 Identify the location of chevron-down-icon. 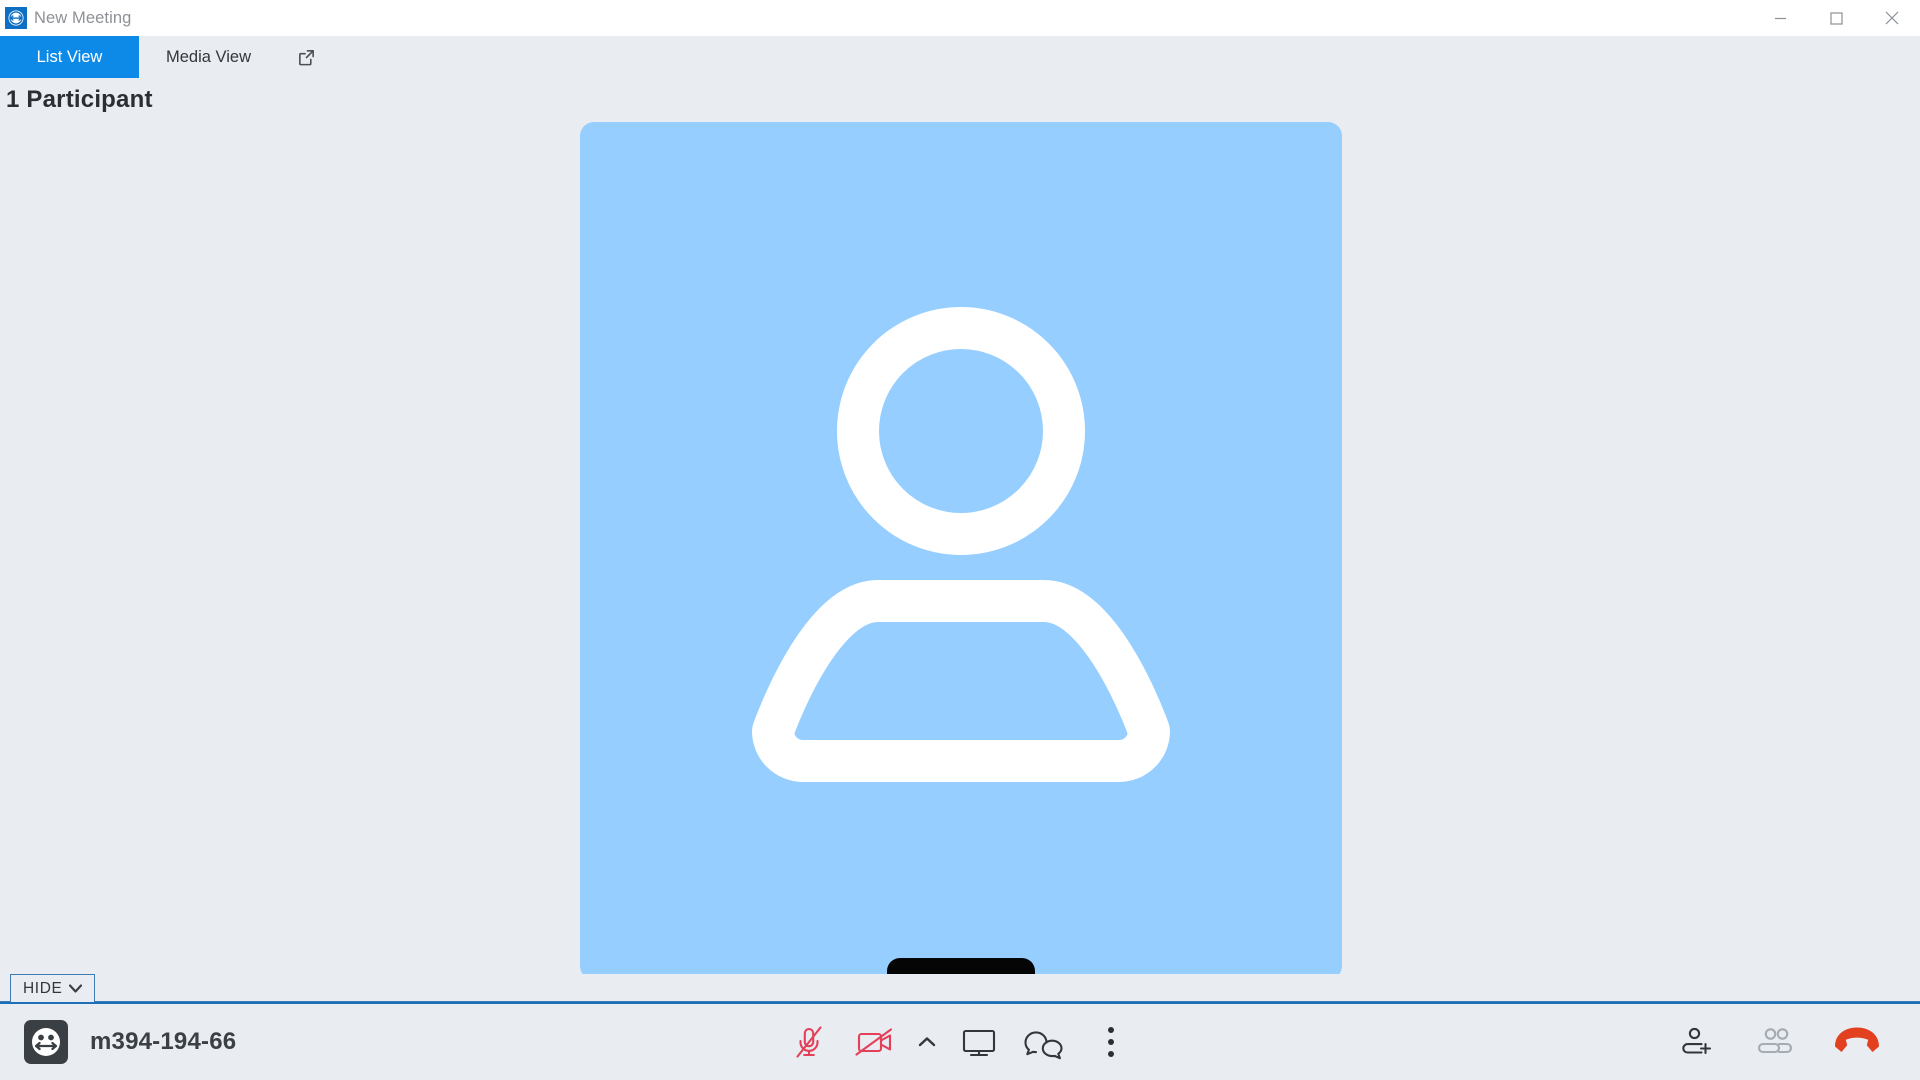
(76, 988).